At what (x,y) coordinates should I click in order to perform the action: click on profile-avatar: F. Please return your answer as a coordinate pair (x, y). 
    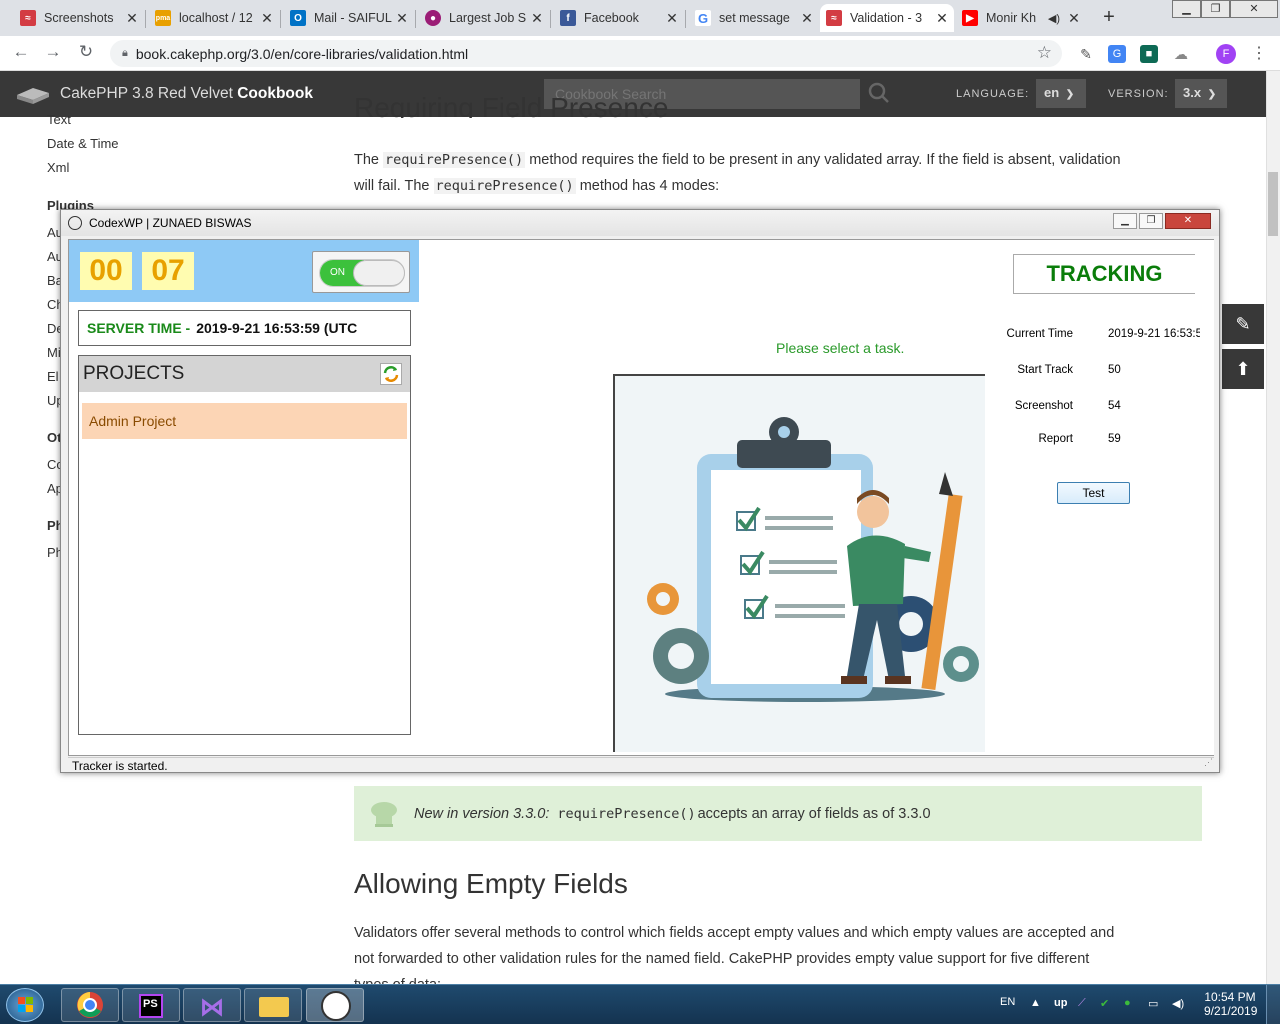
    Looking at the image, I should click on (1226, 54).